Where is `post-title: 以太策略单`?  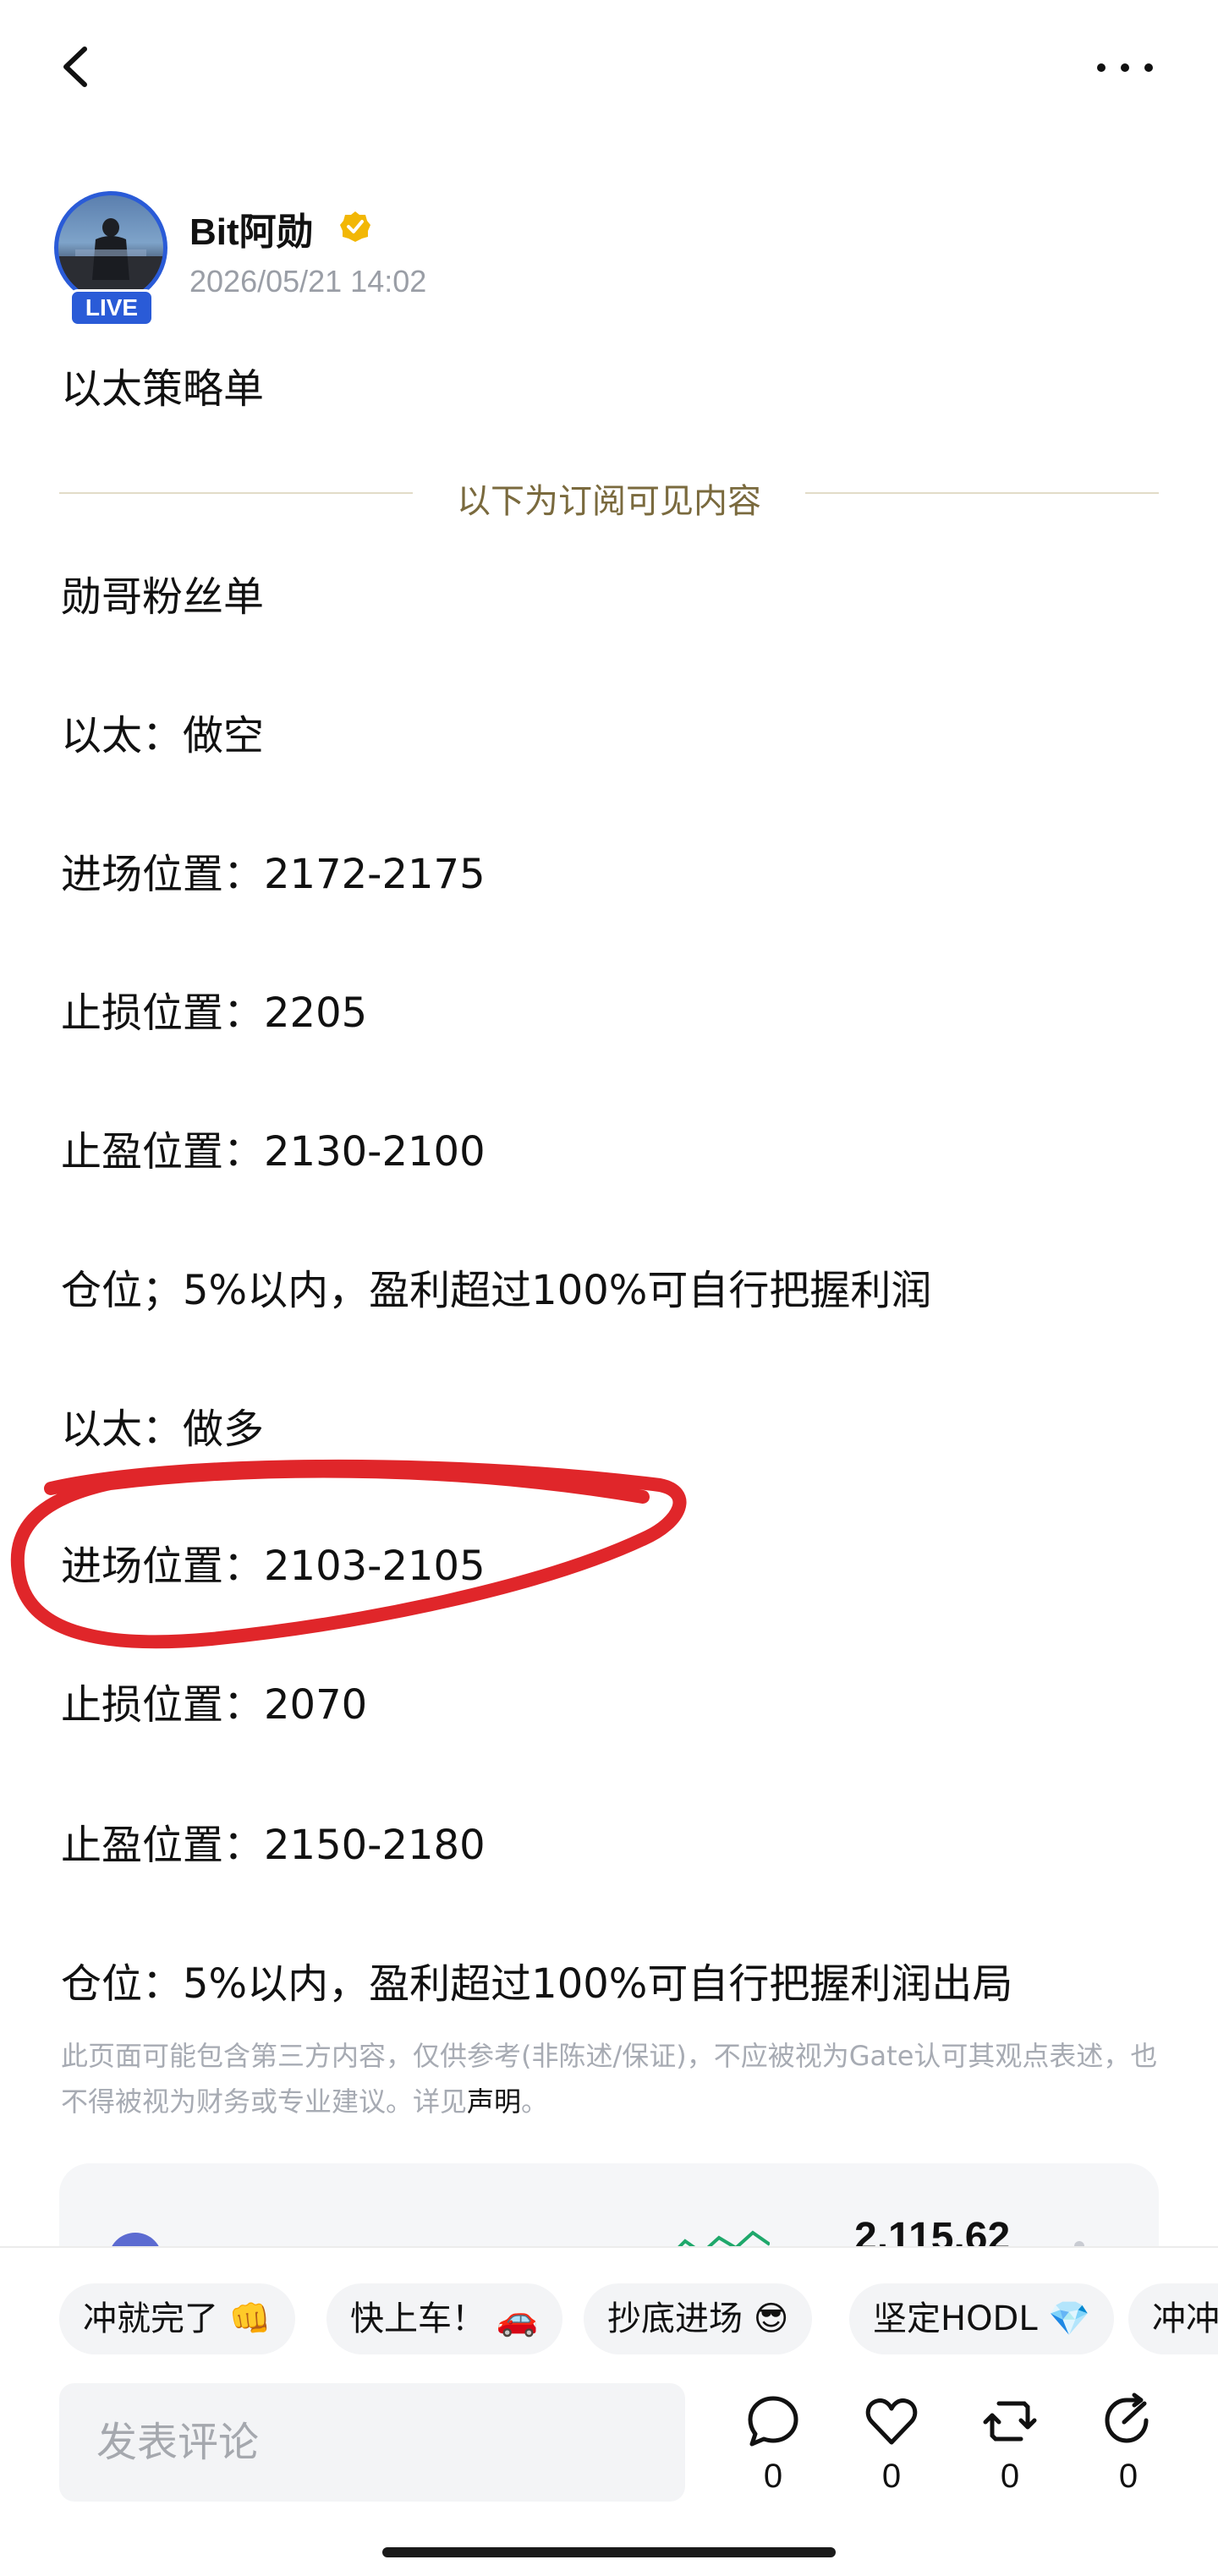 post-title: 以太策略单 is located at coordinates (163, 389).